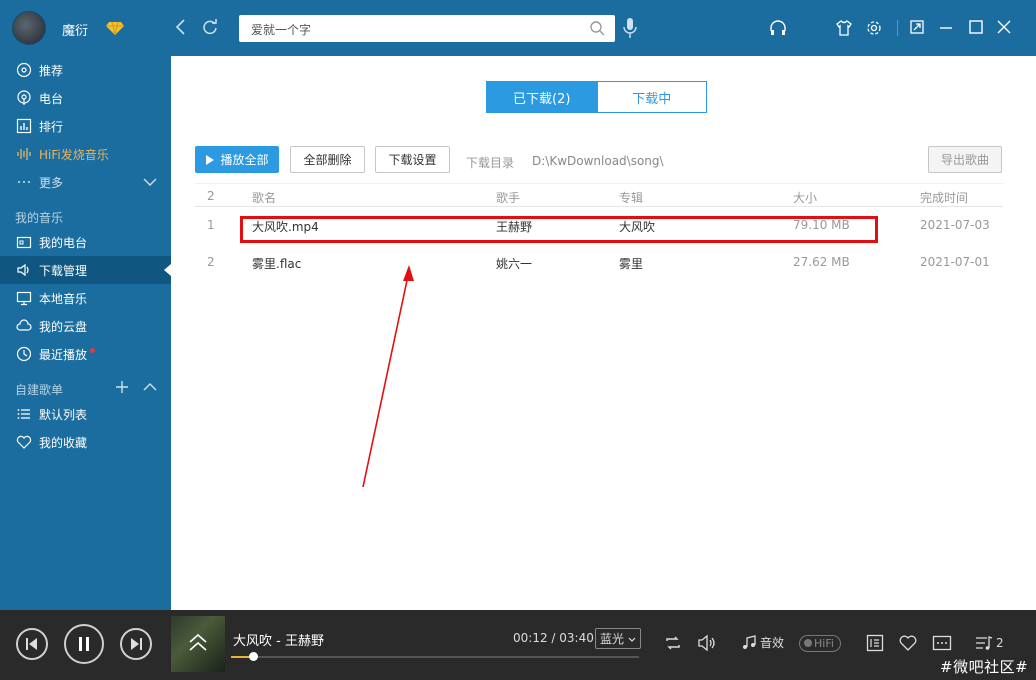  I want to click on microphone-icon, so click(630, 29).